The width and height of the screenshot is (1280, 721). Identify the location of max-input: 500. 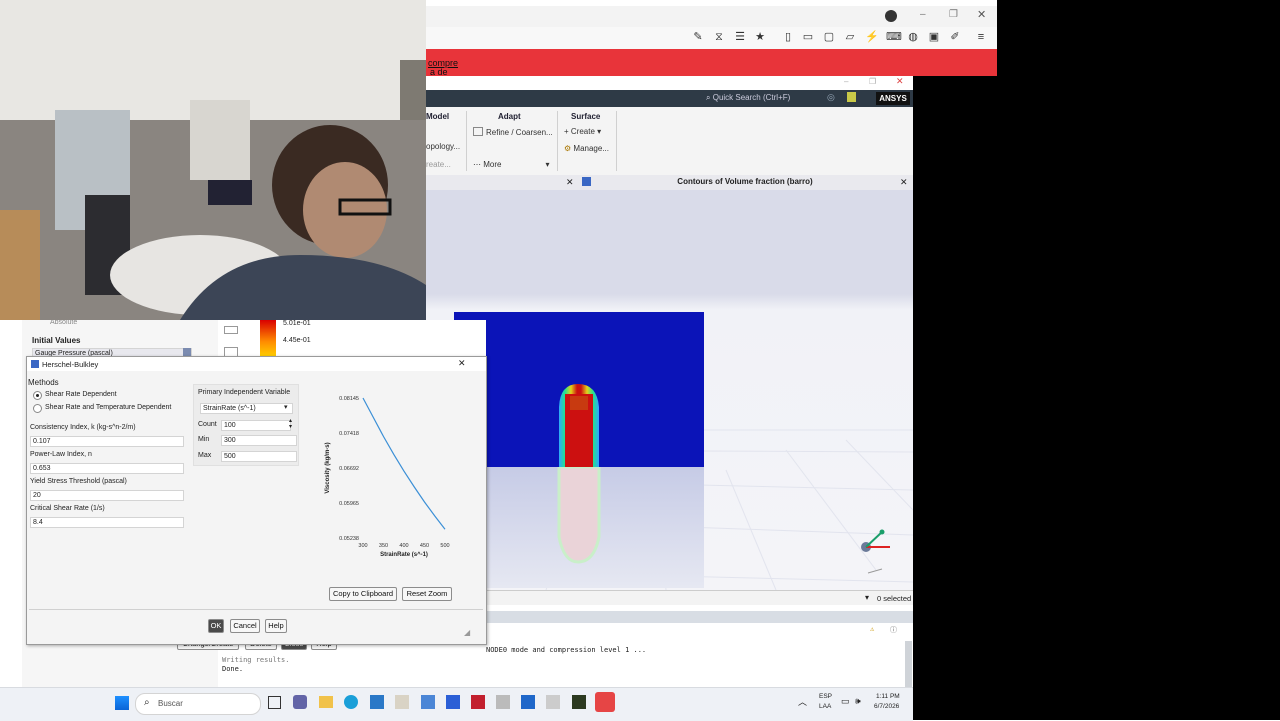
(259, 456).